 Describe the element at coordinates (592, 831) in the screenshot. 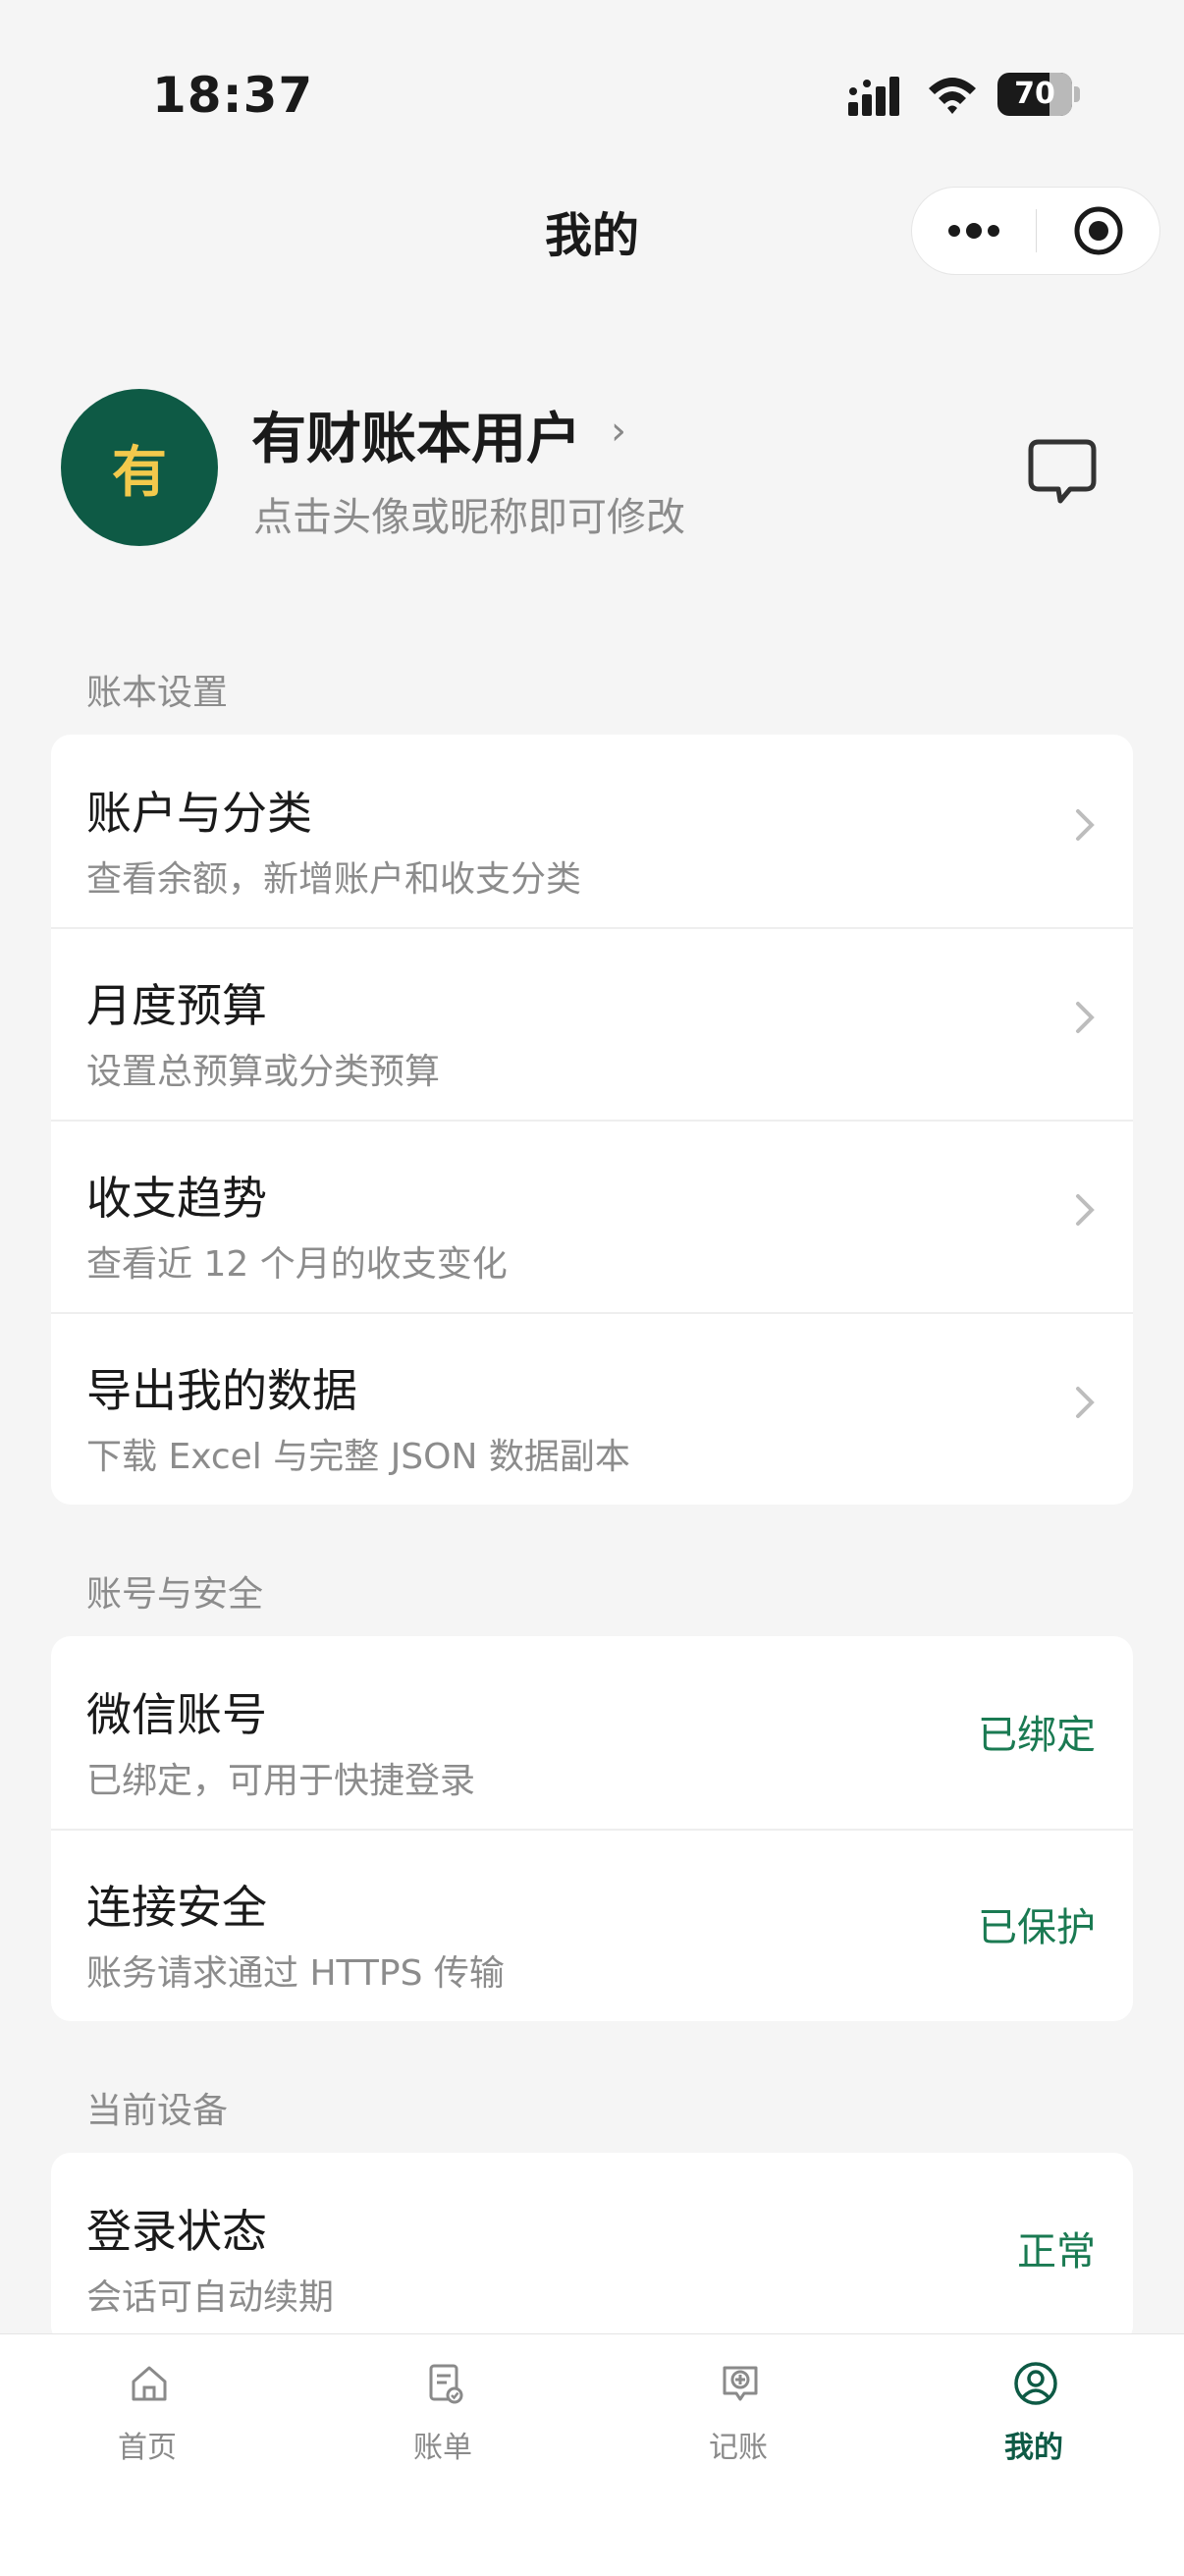

I see `row-accounts-categories: 账户与分类 查看余额，新增账户和收支分类` at that location.